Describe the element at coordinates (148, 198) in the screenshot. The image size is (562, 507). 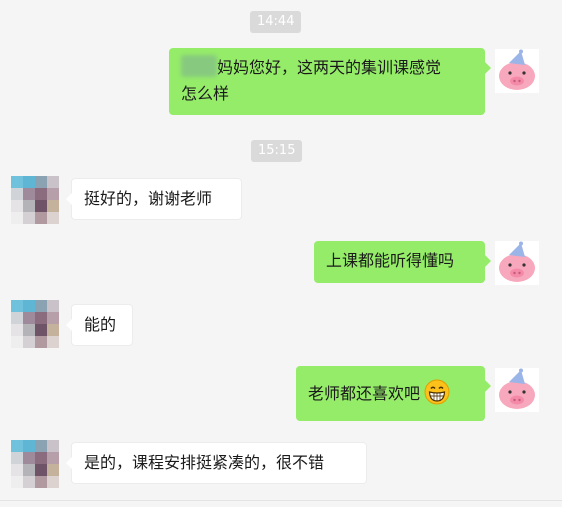
I see `message-text: 挺好的，谢谢老师` at that location.